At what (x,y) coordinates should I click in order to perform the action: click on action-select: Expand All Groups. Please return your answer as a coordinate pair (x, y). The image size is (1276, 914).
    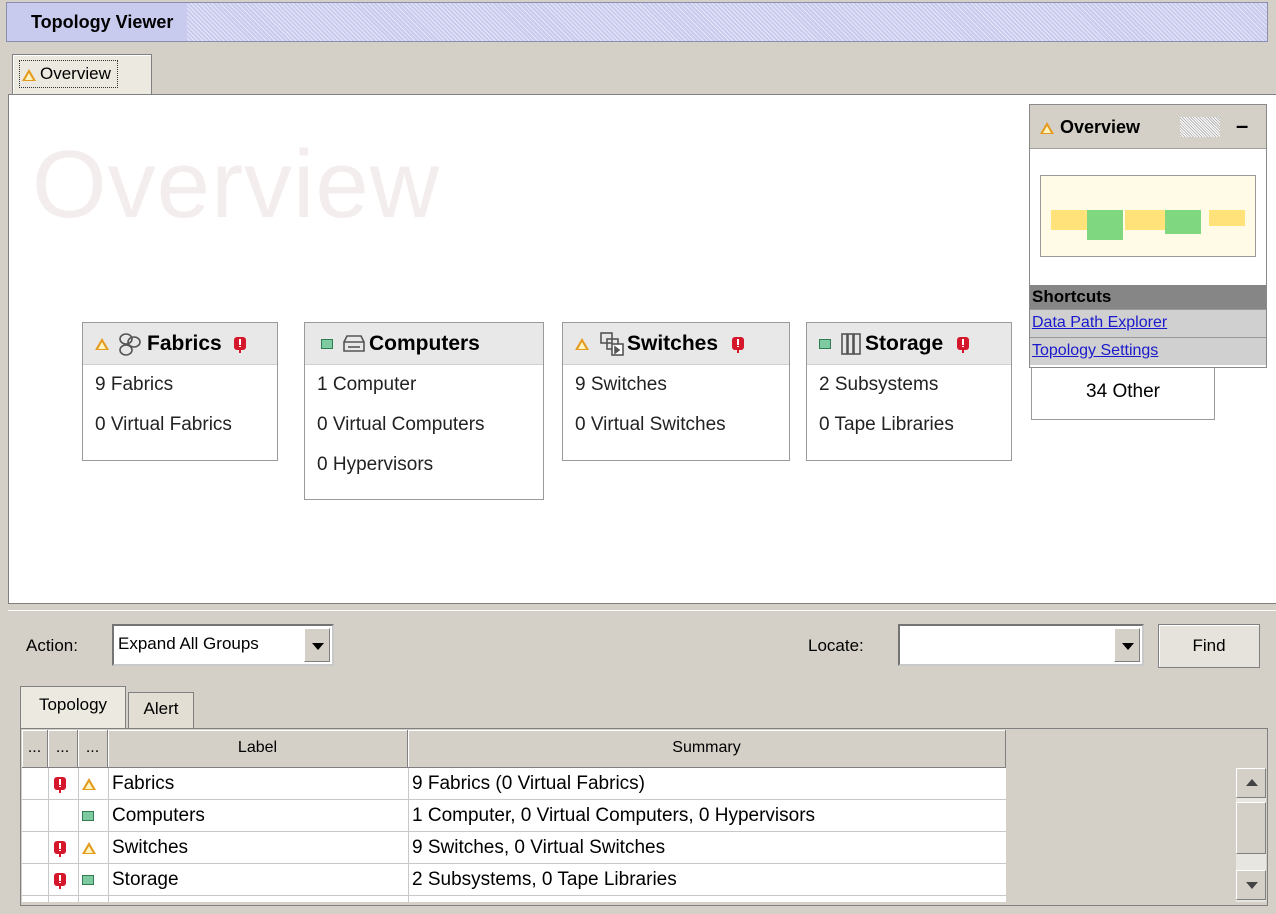
    Looking at the image, I should click on (223, 645).